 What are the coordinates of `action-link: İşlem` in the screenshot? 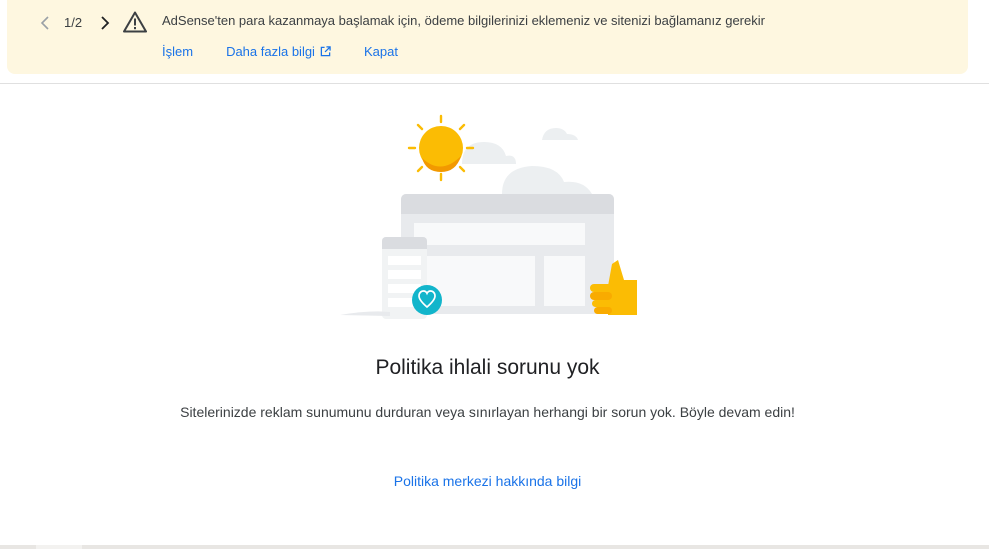 It's located at (177, 51).